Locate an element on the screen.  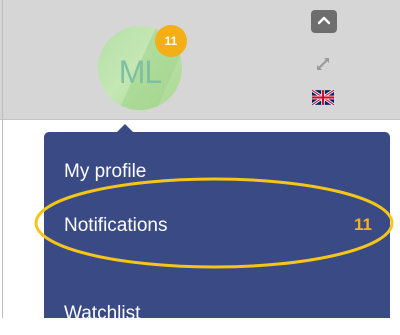
chevron-up-icon is located at coordinates (324, 20).